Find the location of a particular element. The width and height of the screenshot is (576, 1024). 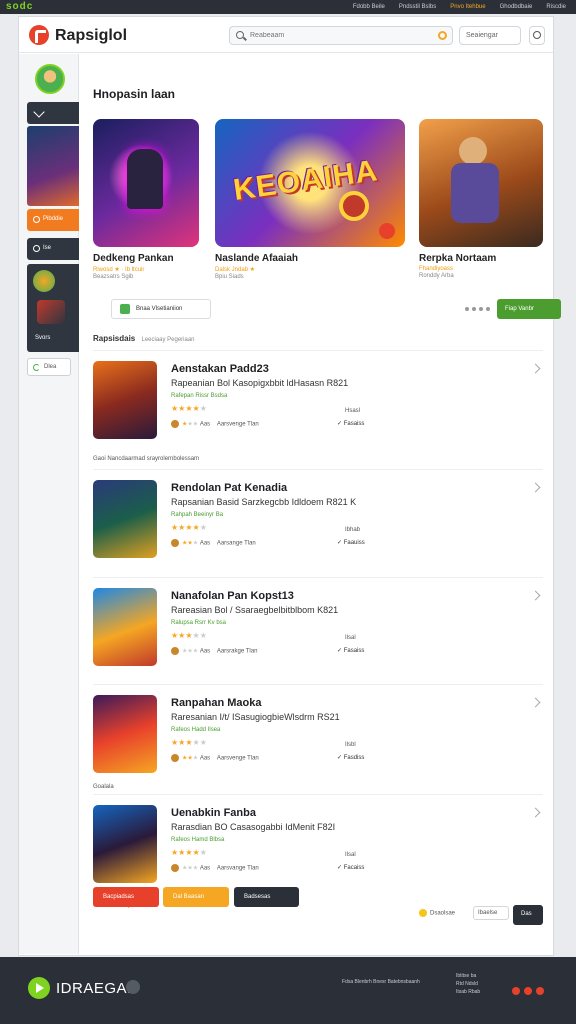

list-heading: Rapsisdais Leeciaay Pegeriaan is located at coordinates (144, 338).